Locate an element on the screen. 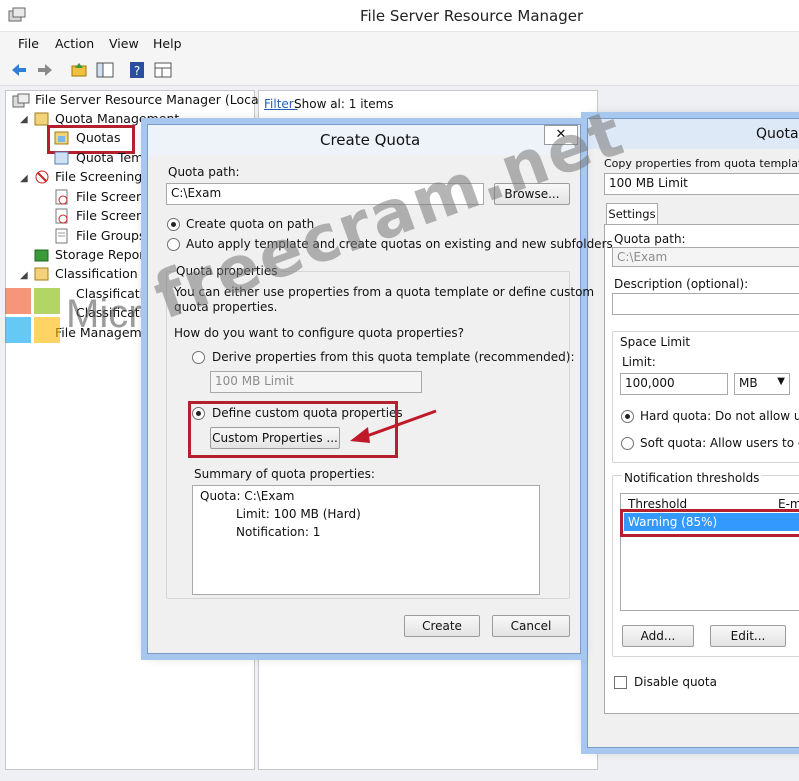 Image resolution: width=799 pixels, height=781 pixels. filter-status: Show al: 1 items is located at coordinates (344, 104).